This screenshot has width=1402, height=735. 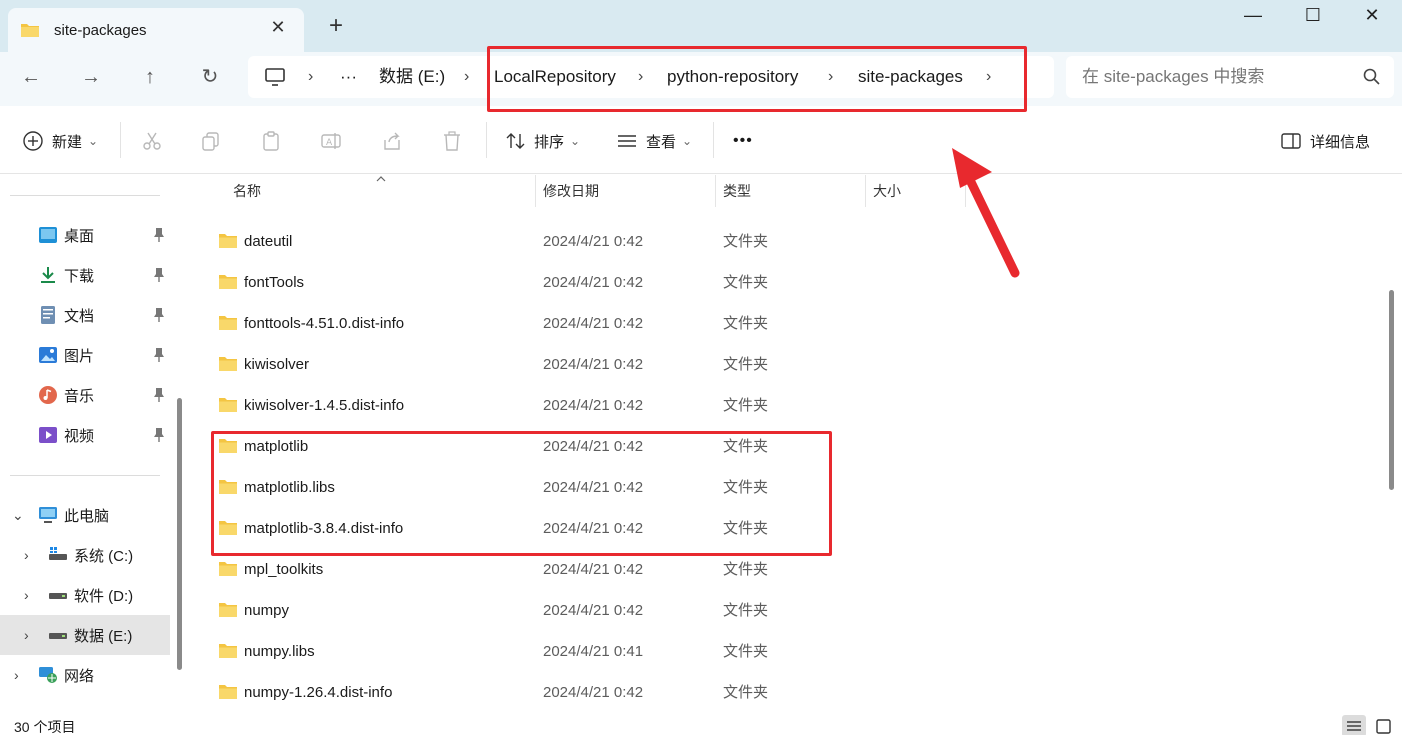 What do you see at coordinates (1340, 141) in the screenshot?
I see `details-button: 详细信息` at bounding box center [1340, 141].